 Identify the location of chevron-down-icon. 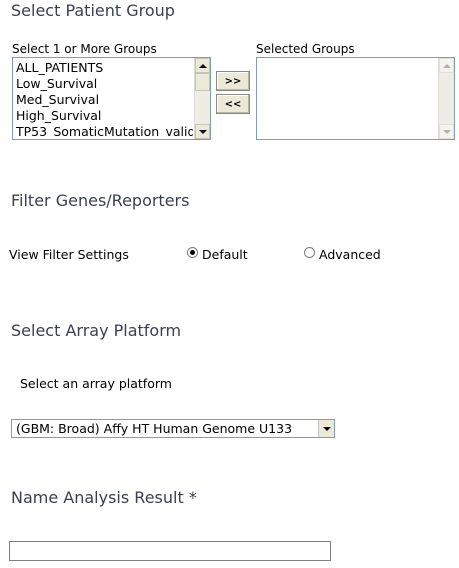
(326, 428).